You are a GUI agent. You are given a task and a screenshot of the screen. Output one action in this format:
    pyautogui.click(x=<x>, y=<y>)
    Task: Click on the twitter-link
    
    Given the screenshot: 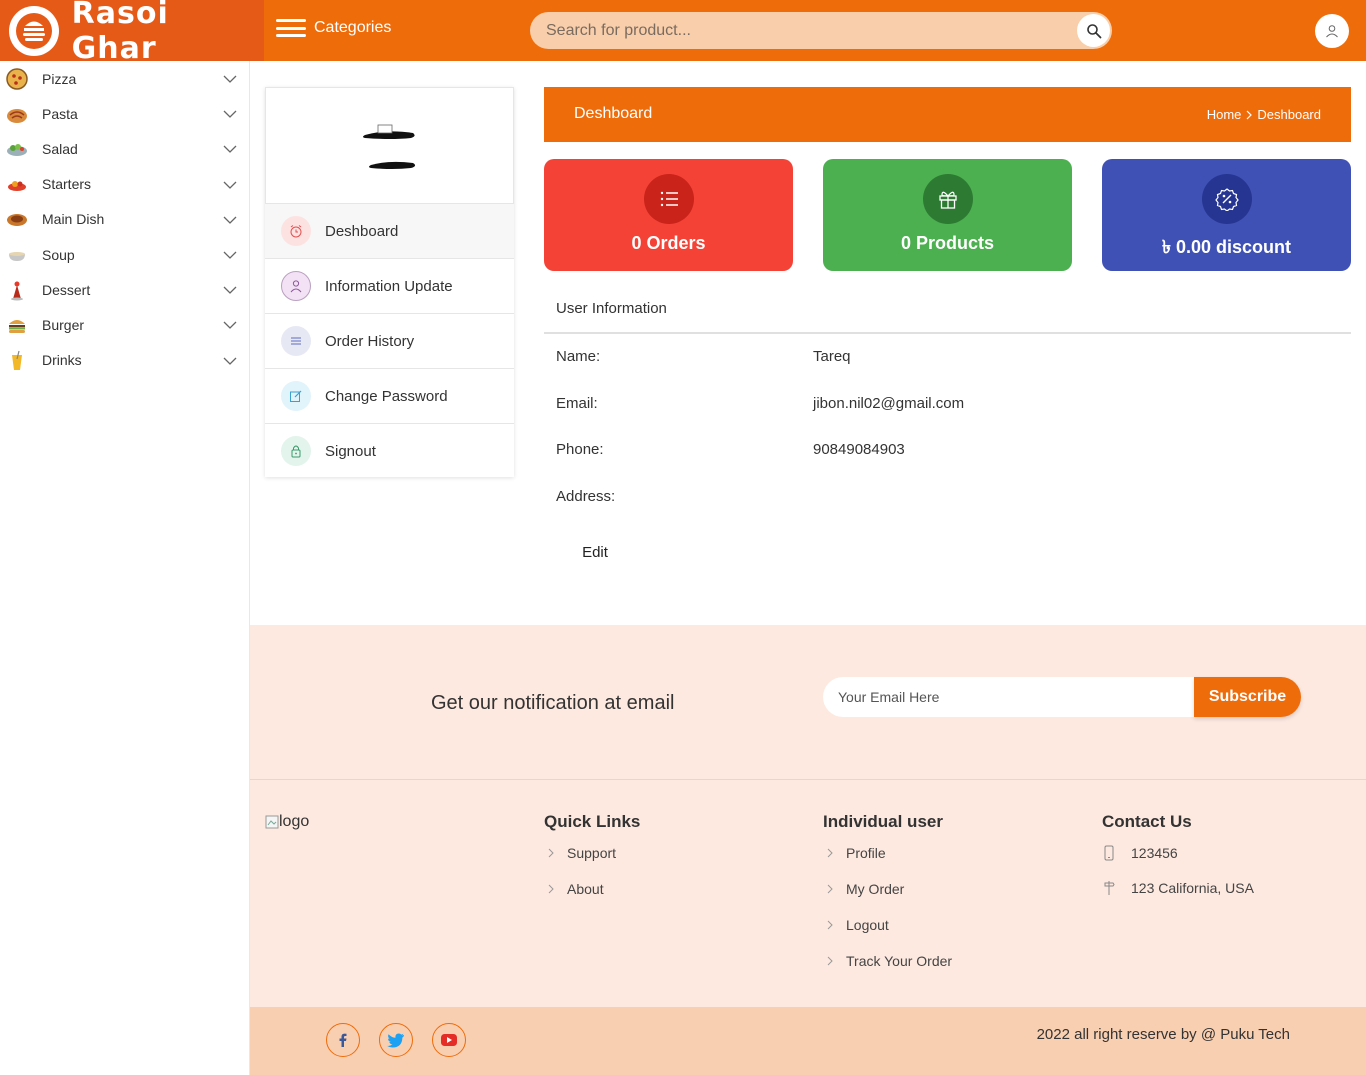 What is the action you would take?
    pyautogui.click(x=396, y=1040)
    